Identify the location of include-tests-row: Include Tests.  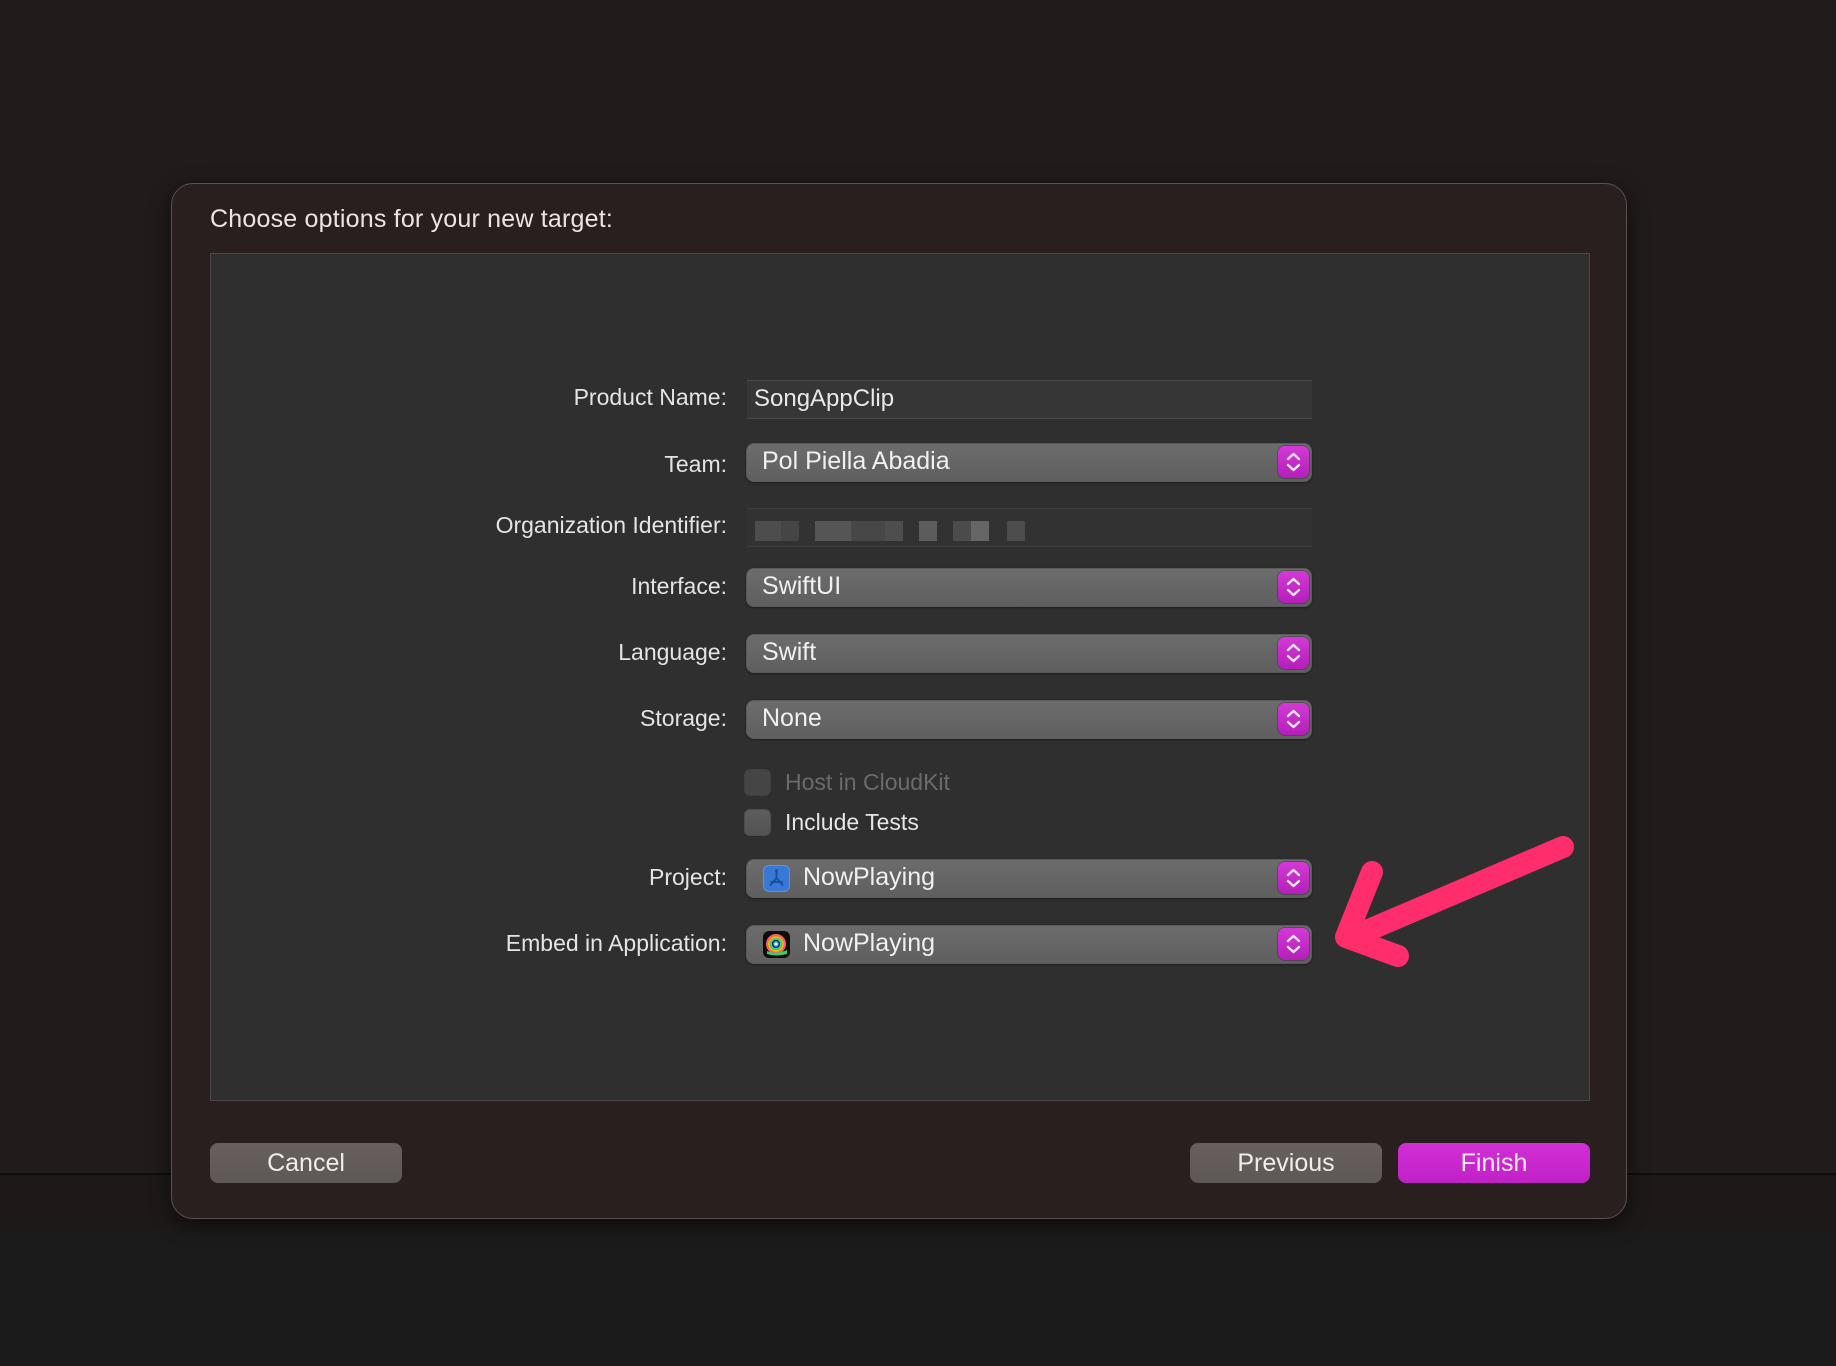
(831, 822).